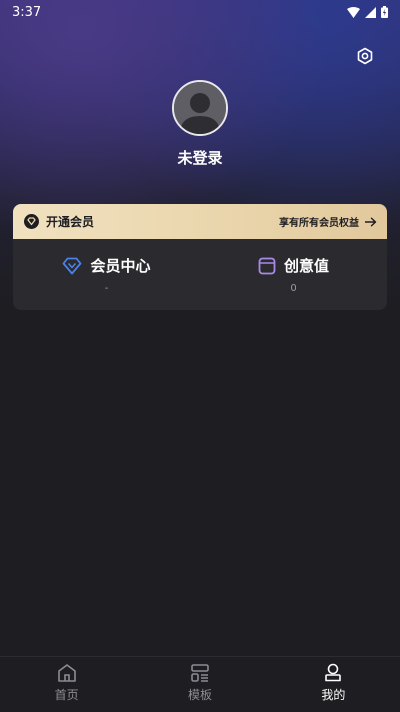 The image size is (400, 712). What do you see at coordinates (199, 695) in the screenshot?
I see `tab-template-label: 模板` at bounding box center [199, 695].